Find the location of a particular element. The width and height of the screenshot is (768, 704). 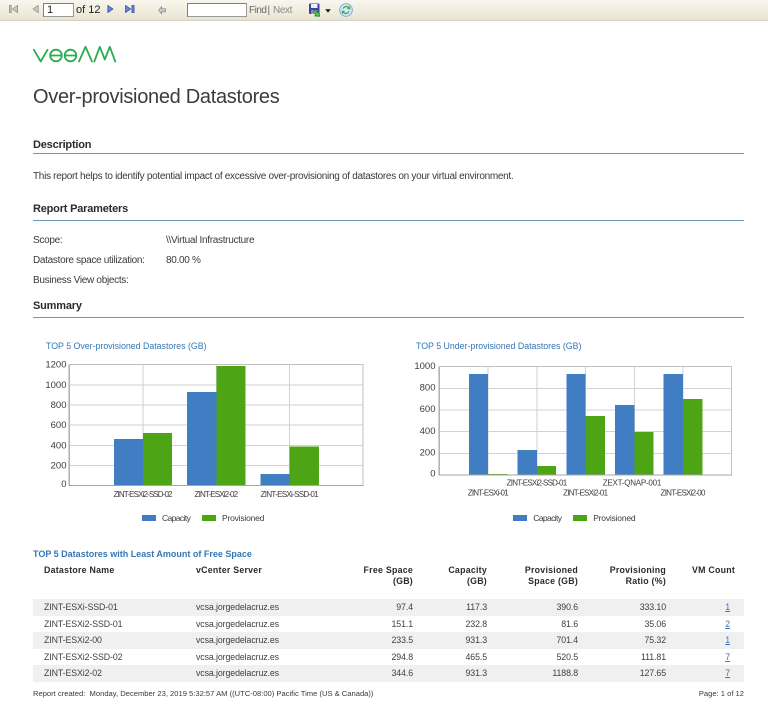

svg-text: ZINT-ESXi2-02 is located at coordinates (217, 494).